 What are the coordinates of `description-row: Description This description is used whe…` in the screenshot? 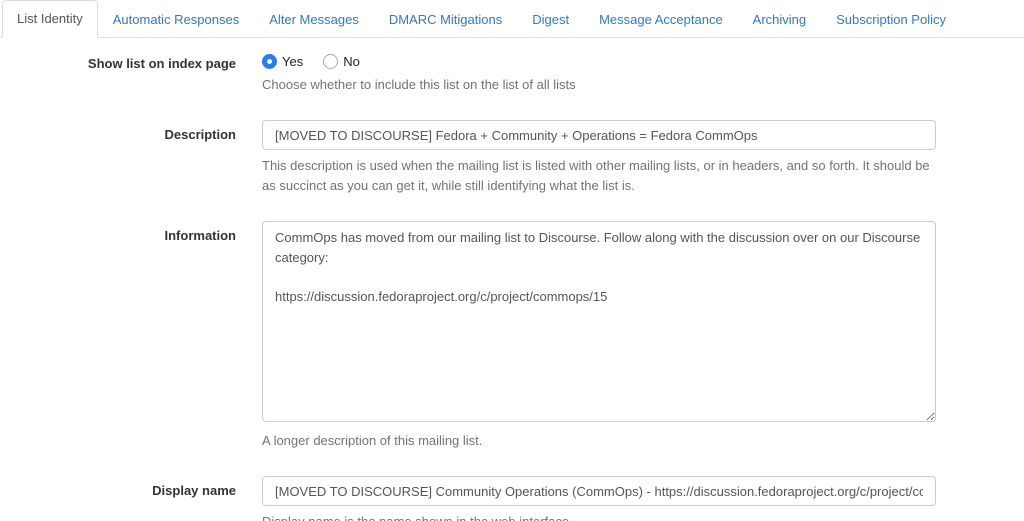 It's located at (512, 158).